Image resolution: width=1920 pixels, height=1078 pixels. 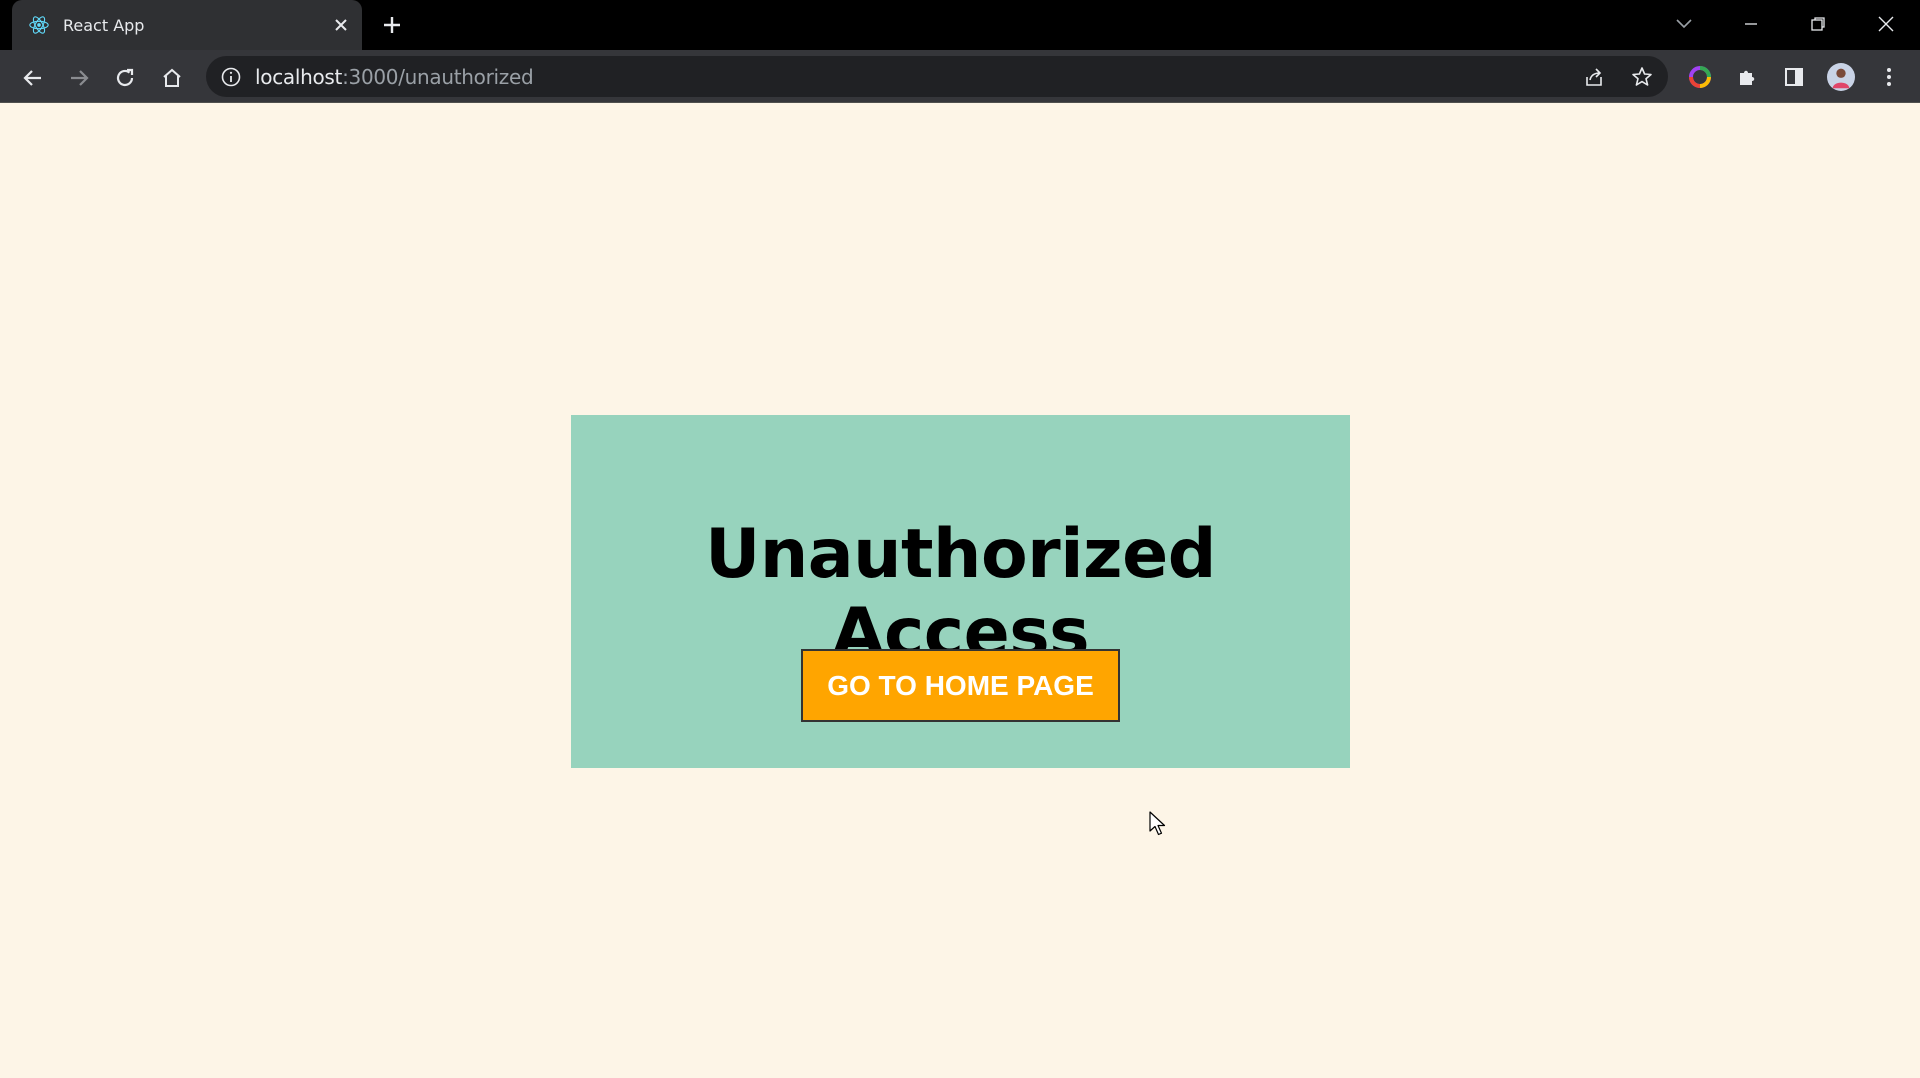 I want to click on reload-button, so click(x=125, y=78).